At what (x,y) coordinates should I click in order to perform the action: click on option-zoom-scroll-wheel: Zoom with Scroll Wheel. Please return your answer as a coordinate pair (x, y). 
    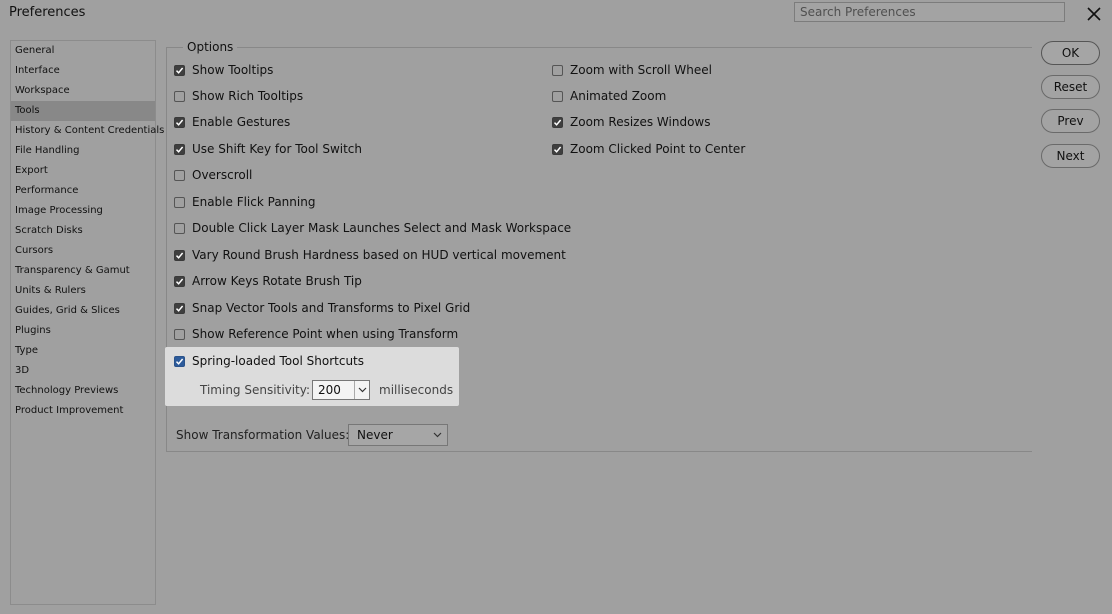
    Looking at the image, I should click on (632, 70).